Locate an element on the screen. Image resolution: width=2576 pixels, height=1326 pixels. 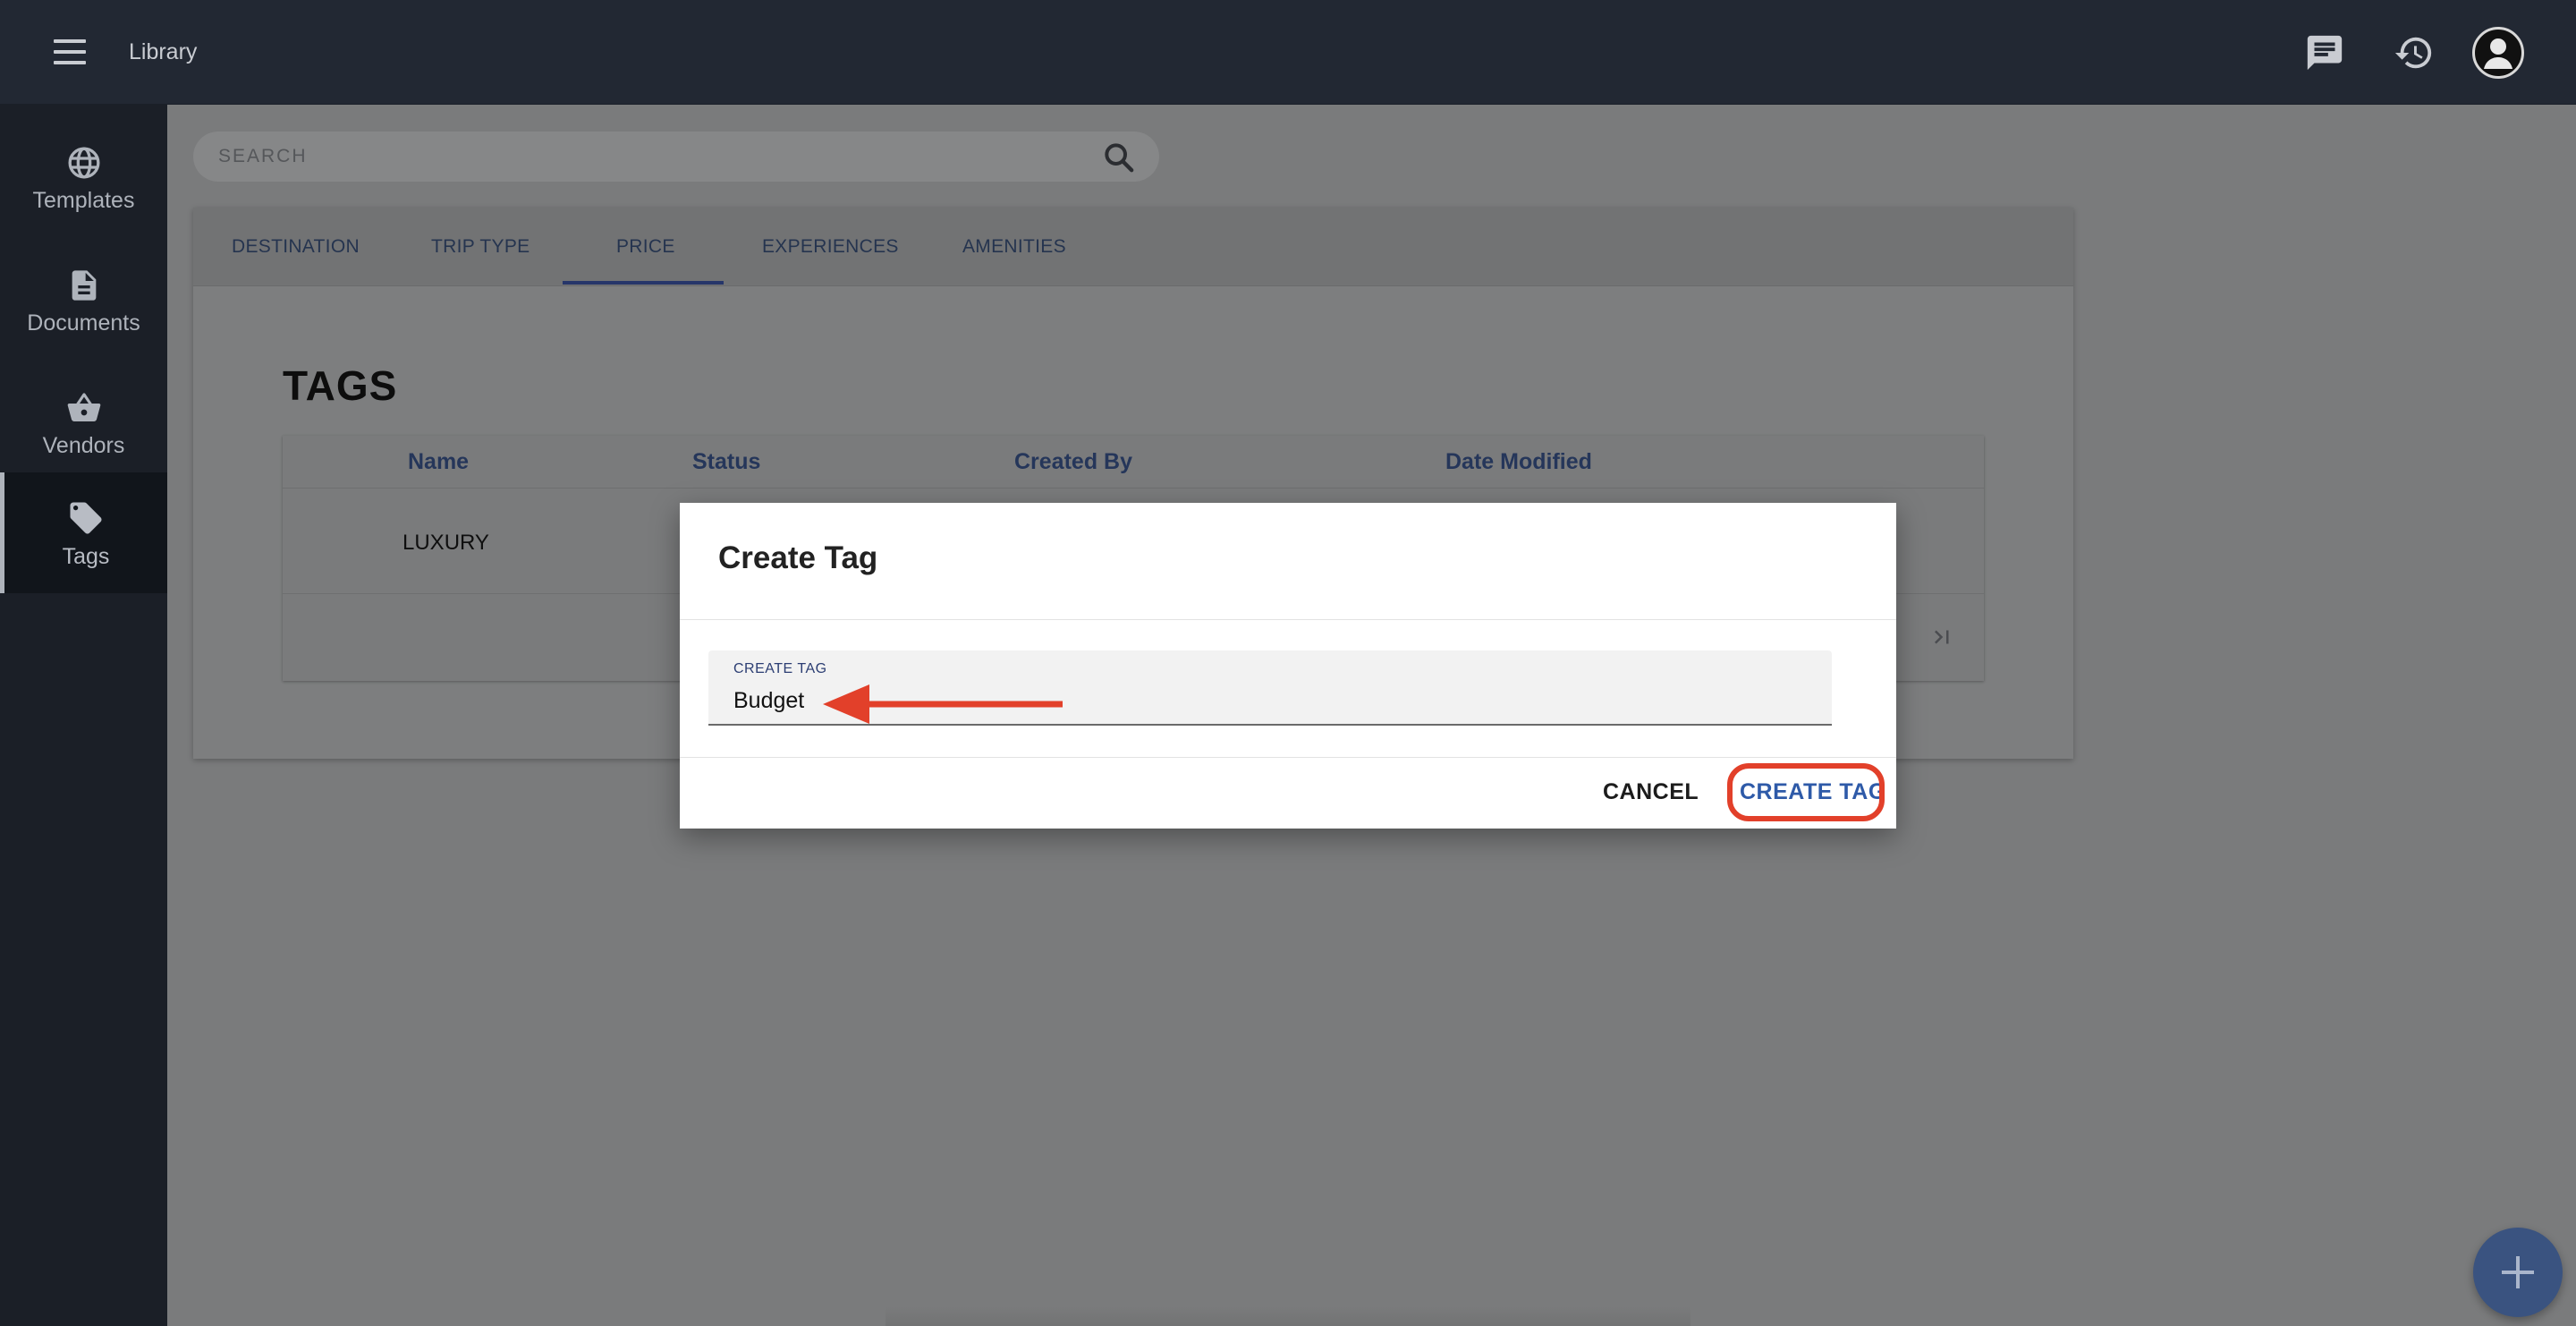
create-tag-dialog: Create Tag CREATE TAG CANCEL CREATE TAG is located at coordinates (1288, 666).